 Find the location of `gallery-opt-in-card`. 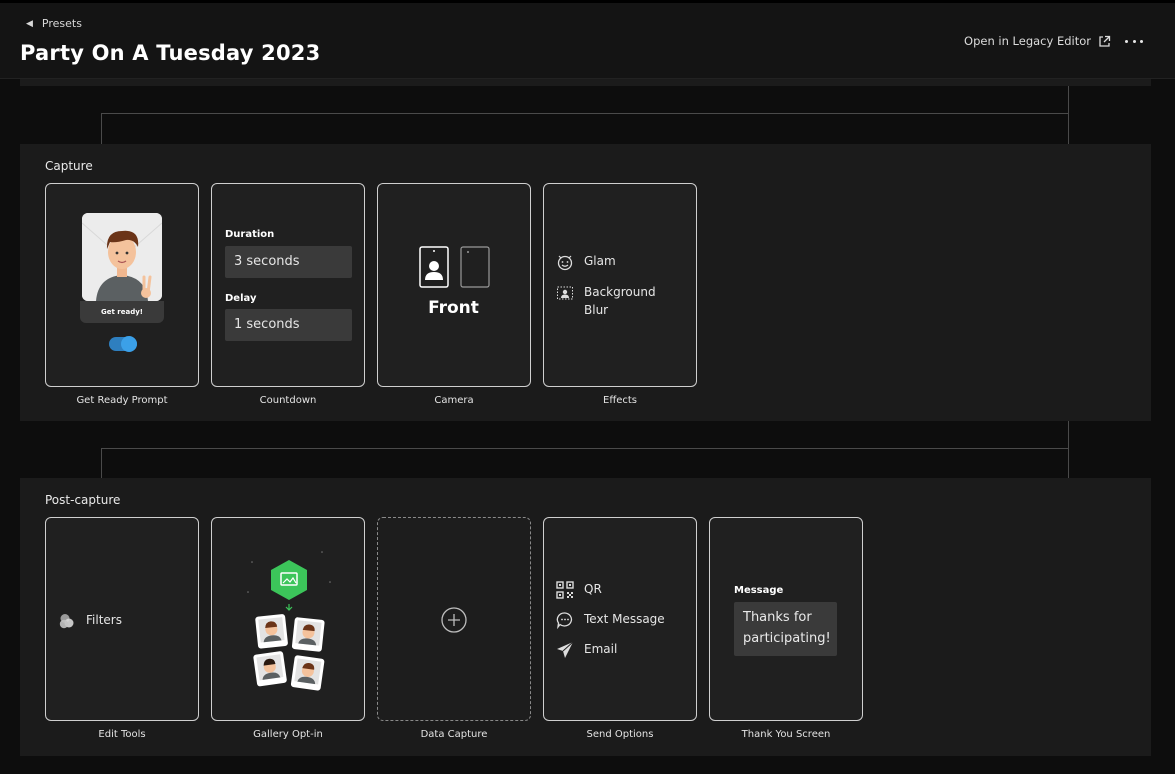

gallery-opt-in-card is located at coordinates (288, 619).